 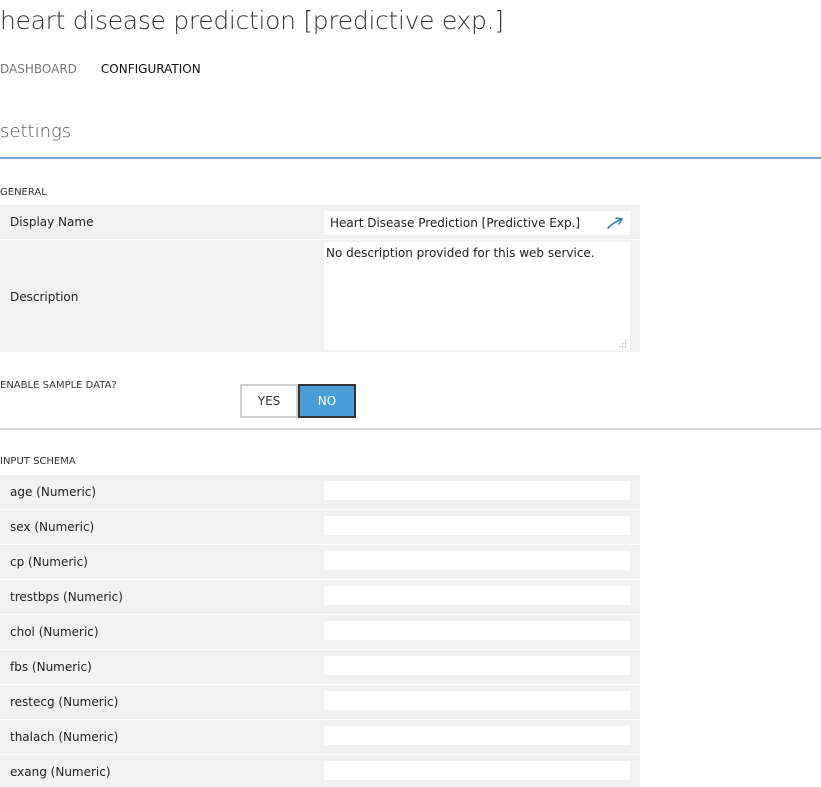 I want to click on cp-input, so click(x=477, y=560).